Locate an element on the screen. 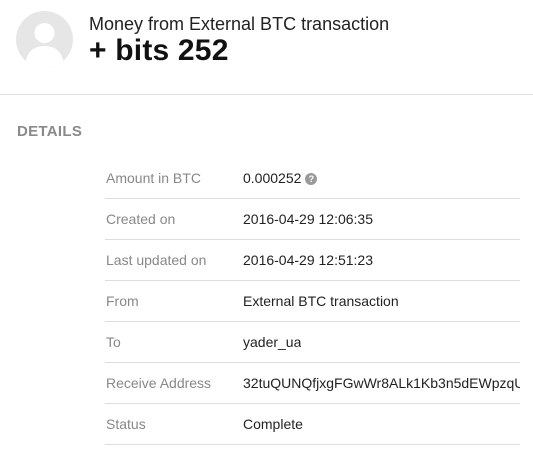 This screenshot has width=533, height=451. detail-value: yader_ua is located at coordinates (272, 342).